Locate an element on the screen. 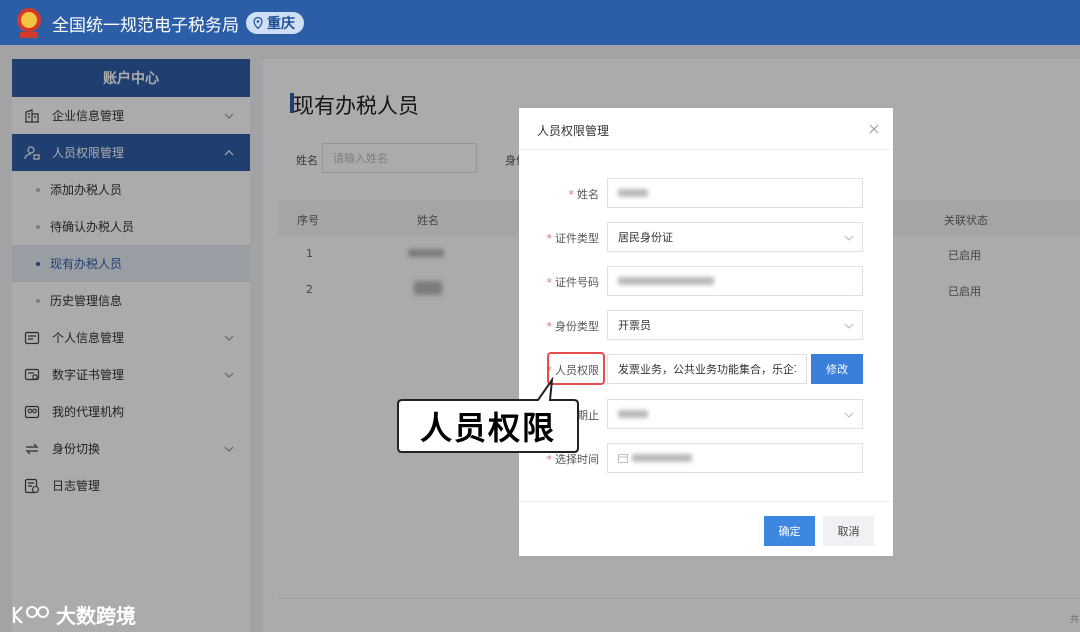 This screenshot has height=632, width=1080. field-row-identity-type: * 身份类型 开票员 is located at coordinates (706, 325).